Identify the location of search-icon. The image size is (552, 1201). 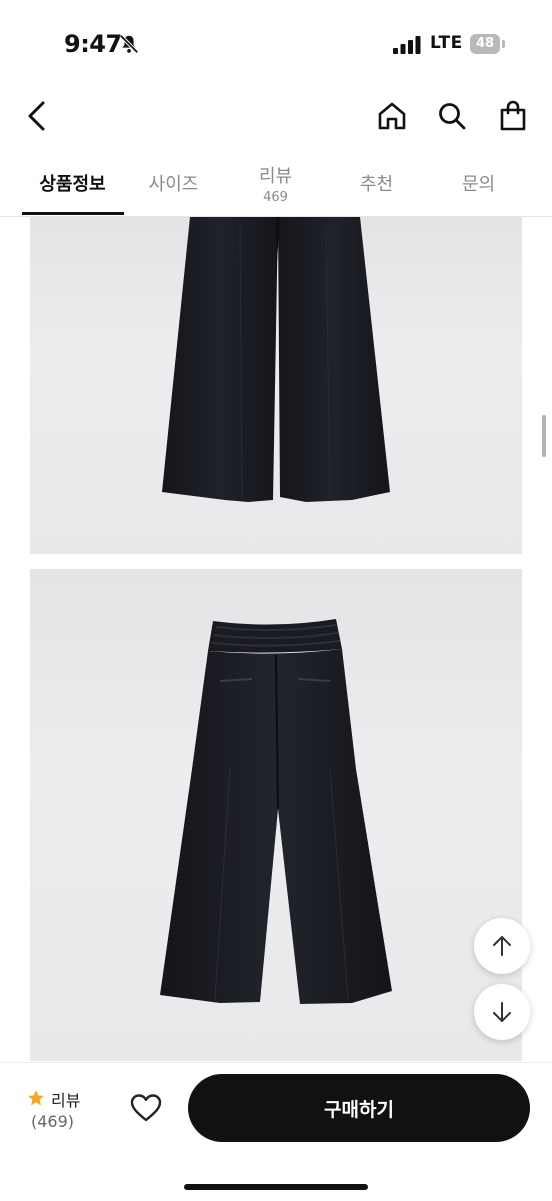
(452, 116).